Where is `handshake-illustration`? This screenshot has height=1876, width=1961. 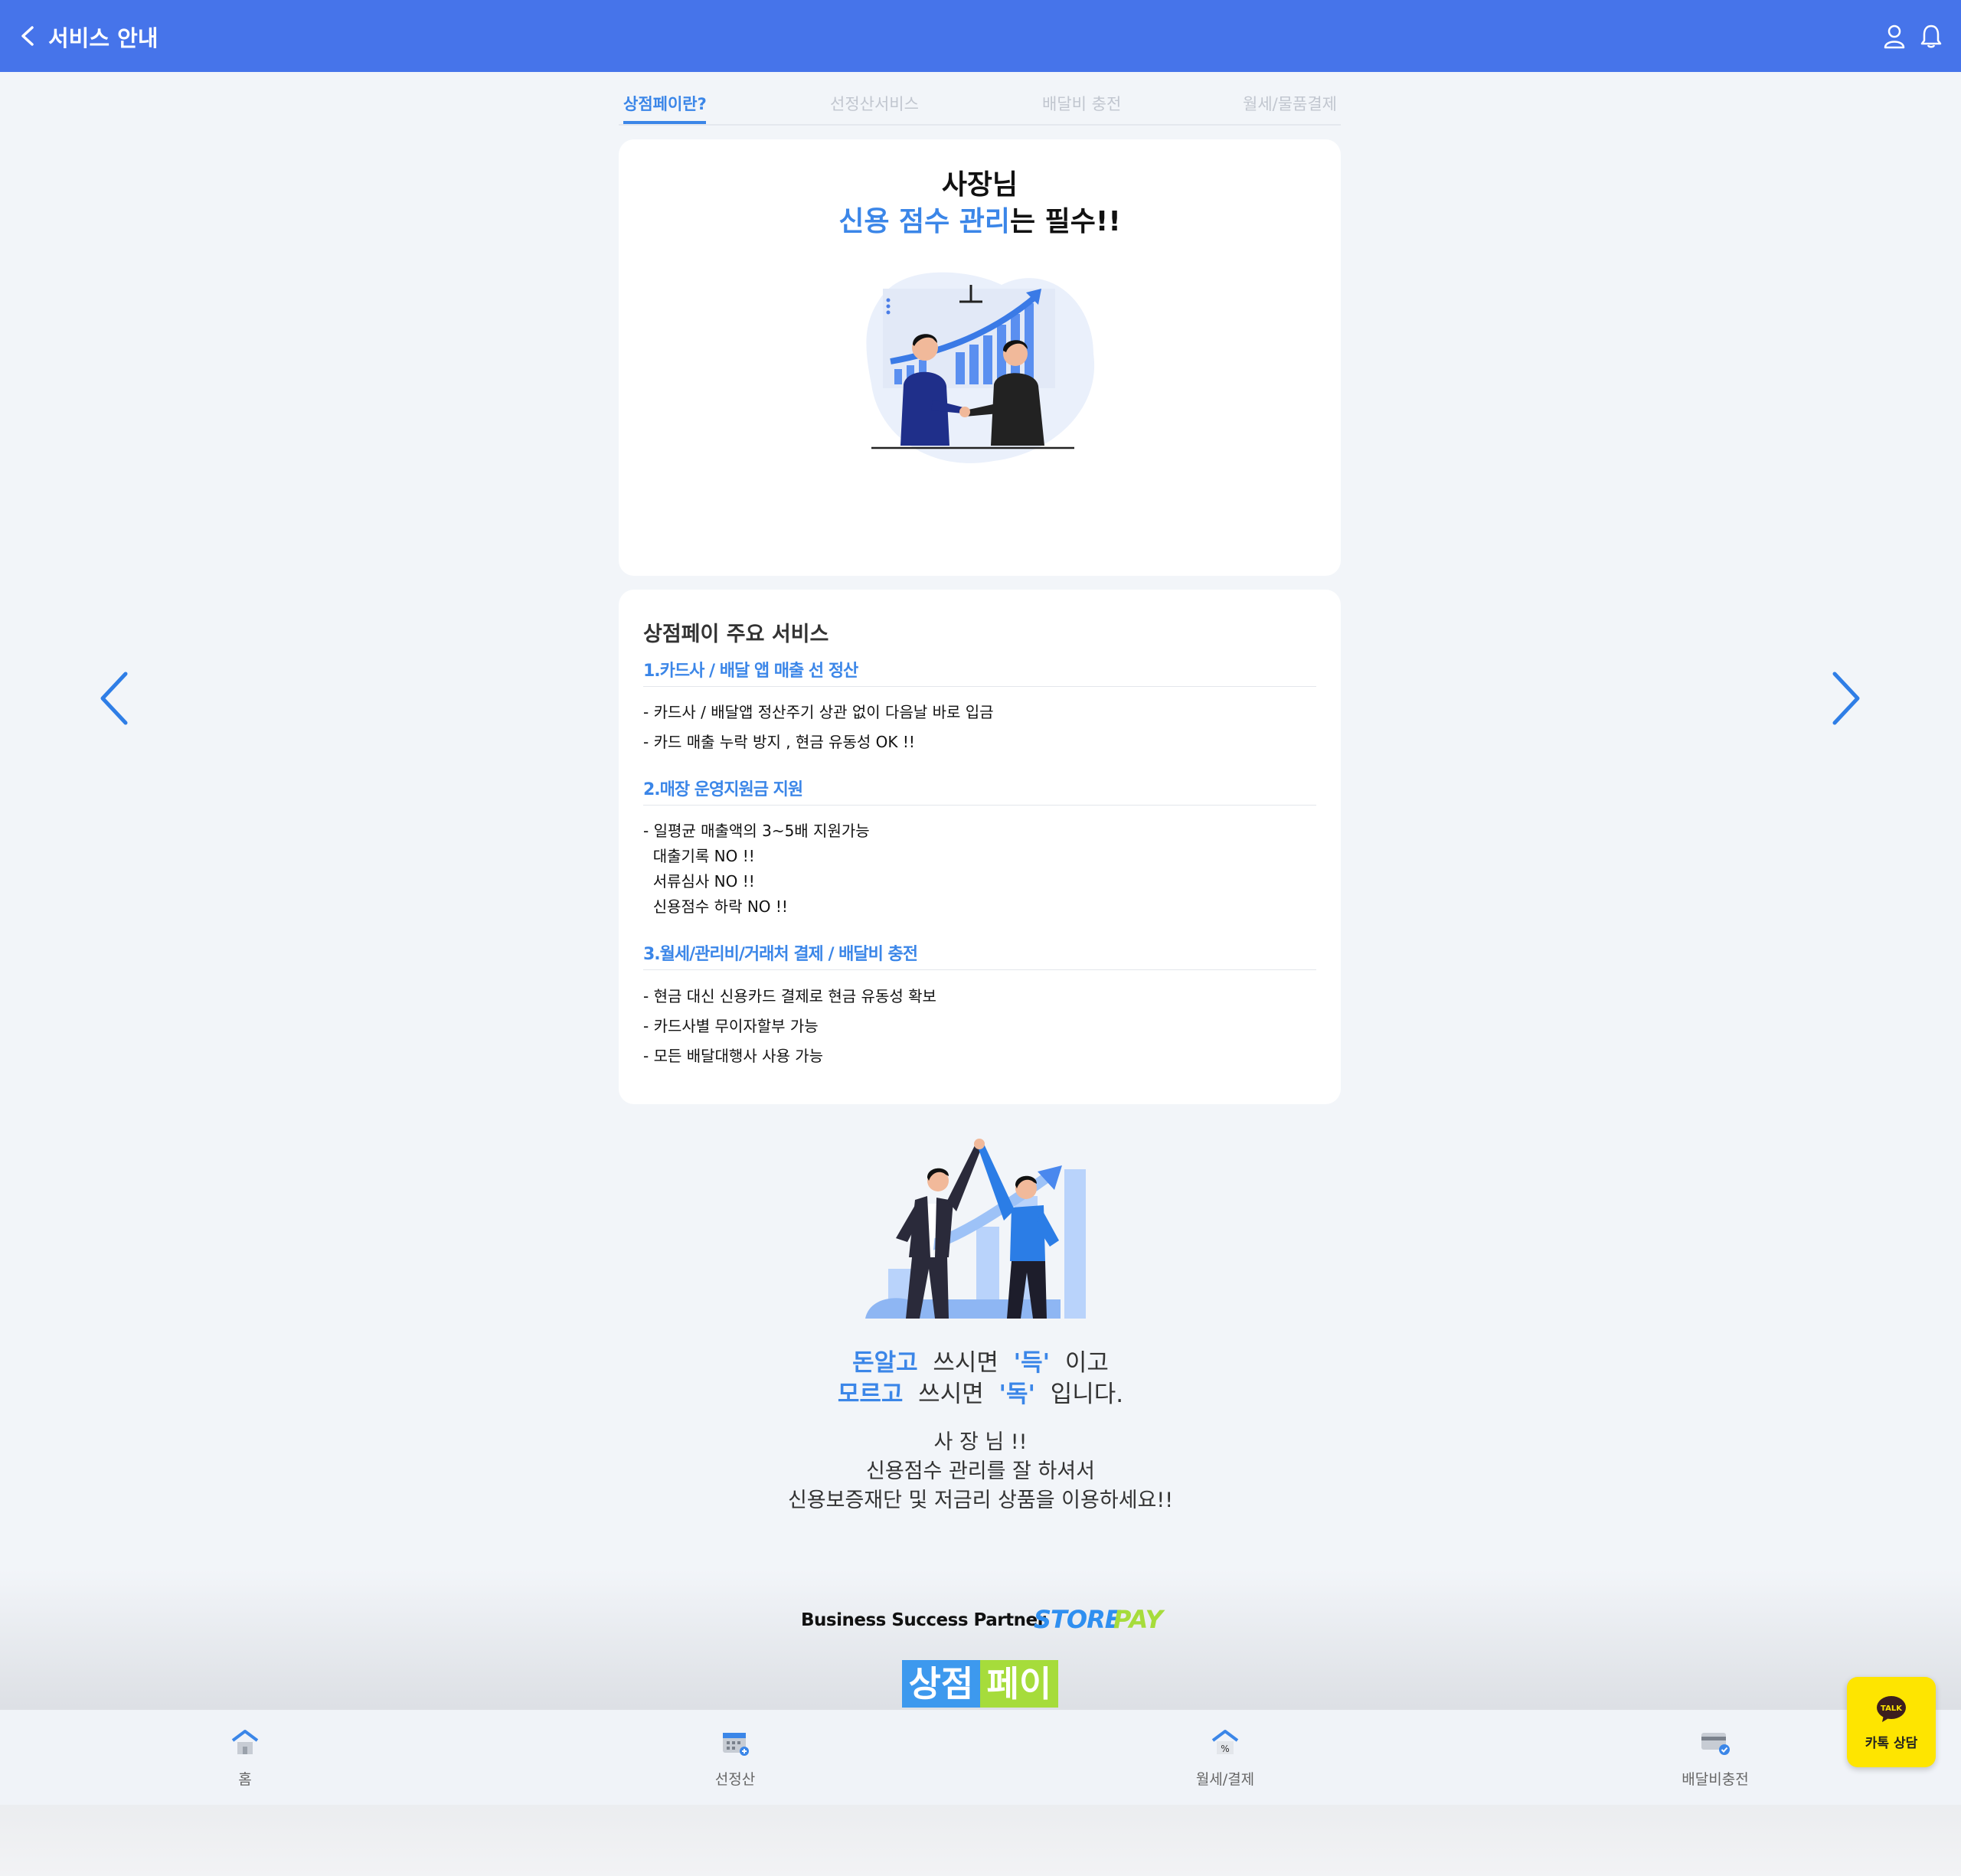
handshake-illustration is located at coordinates (980, 367).